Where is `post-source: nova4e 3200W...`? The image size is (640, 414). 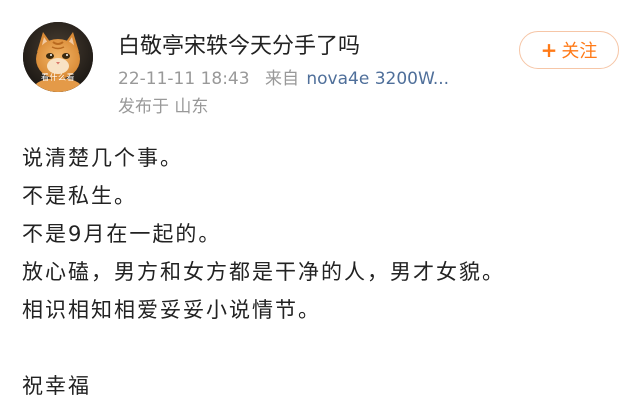 post-source: nova4e 3200W... is located at coordinates (377, 79).